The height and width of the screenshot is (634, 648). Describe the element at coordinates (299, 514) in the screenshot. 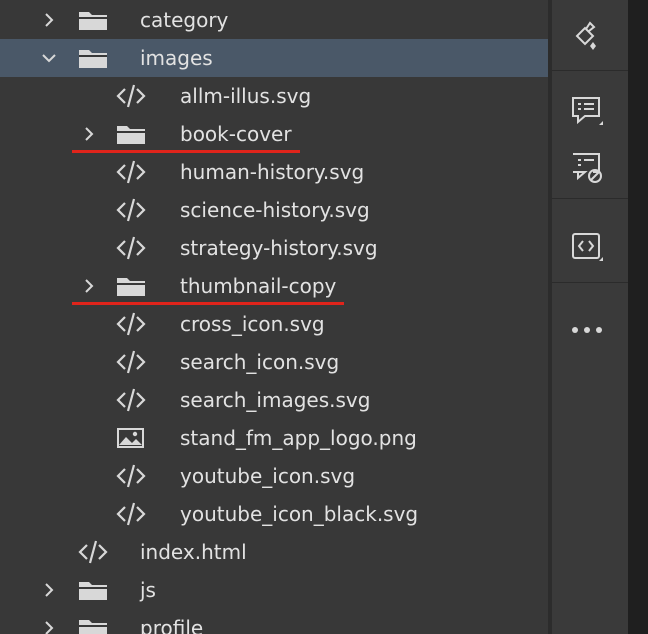

I see `tree-item-label: youtube_icon_black.svg` at that location.